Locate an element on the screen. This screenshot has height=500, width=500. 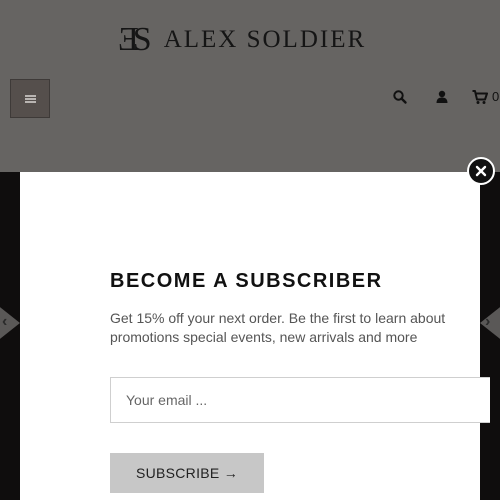
hamburger-icon is located at coordinates (30, 98).